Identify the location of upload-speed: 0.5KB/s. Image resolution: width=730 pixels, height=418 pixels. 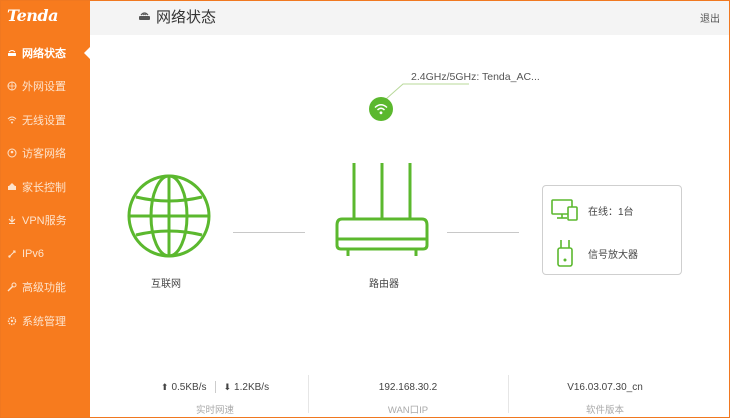
(189, 387).